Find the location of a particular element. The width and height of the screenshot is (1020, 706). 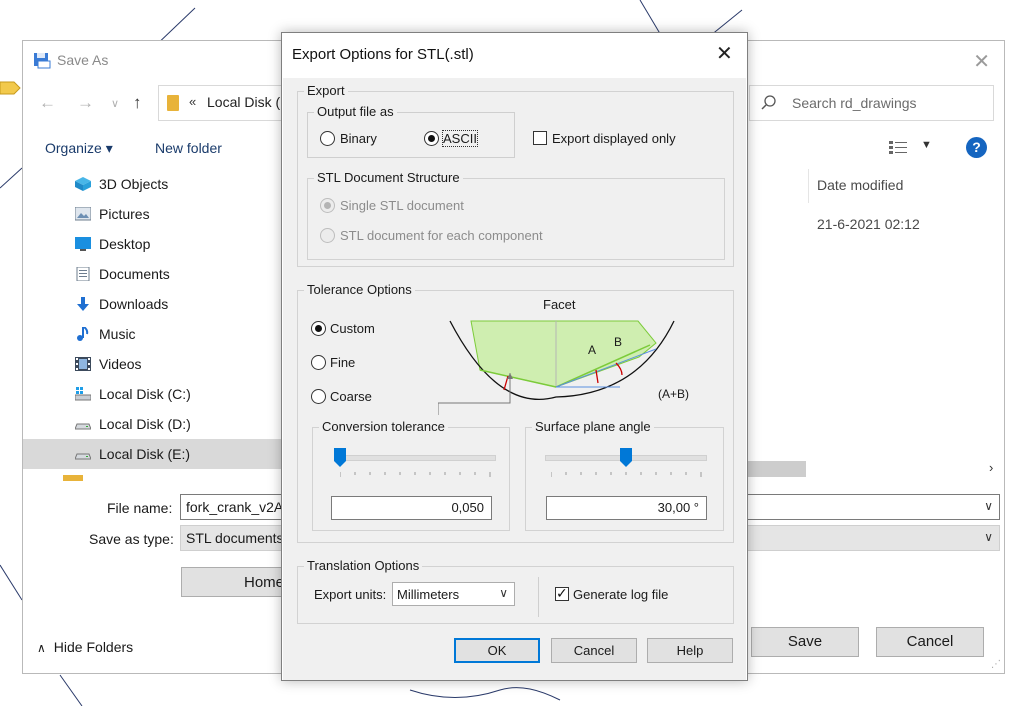

custom-tolerance-radio is located at coordinates (318, 328).